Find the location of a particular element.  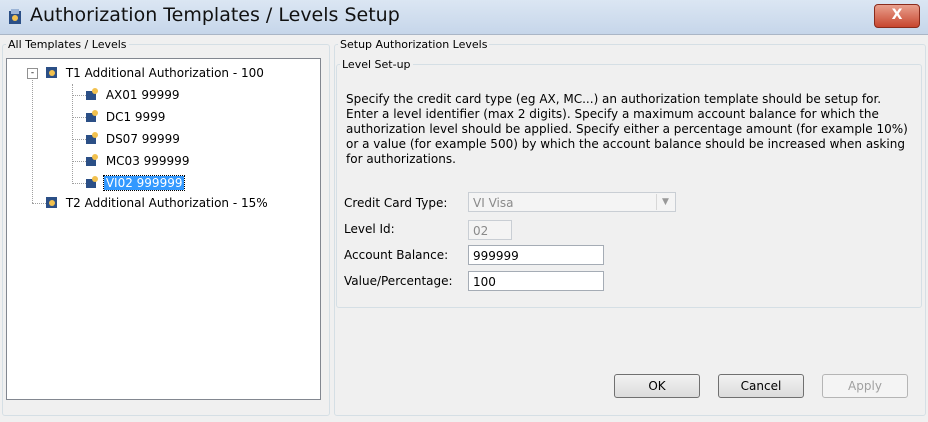

account-balance-field: 999999 is located at coordinates (536, 255).